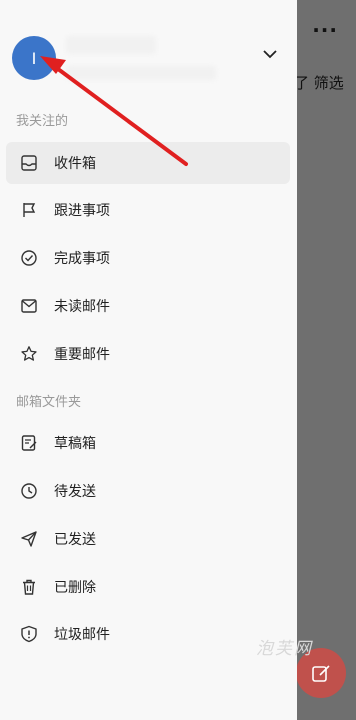 The width and height of the screenshot is (356, 720). What do you see at coordinates (75, 164) in the screenshot?
I see `menu-item-label: 收件箱` at bounding box center [75, 164].